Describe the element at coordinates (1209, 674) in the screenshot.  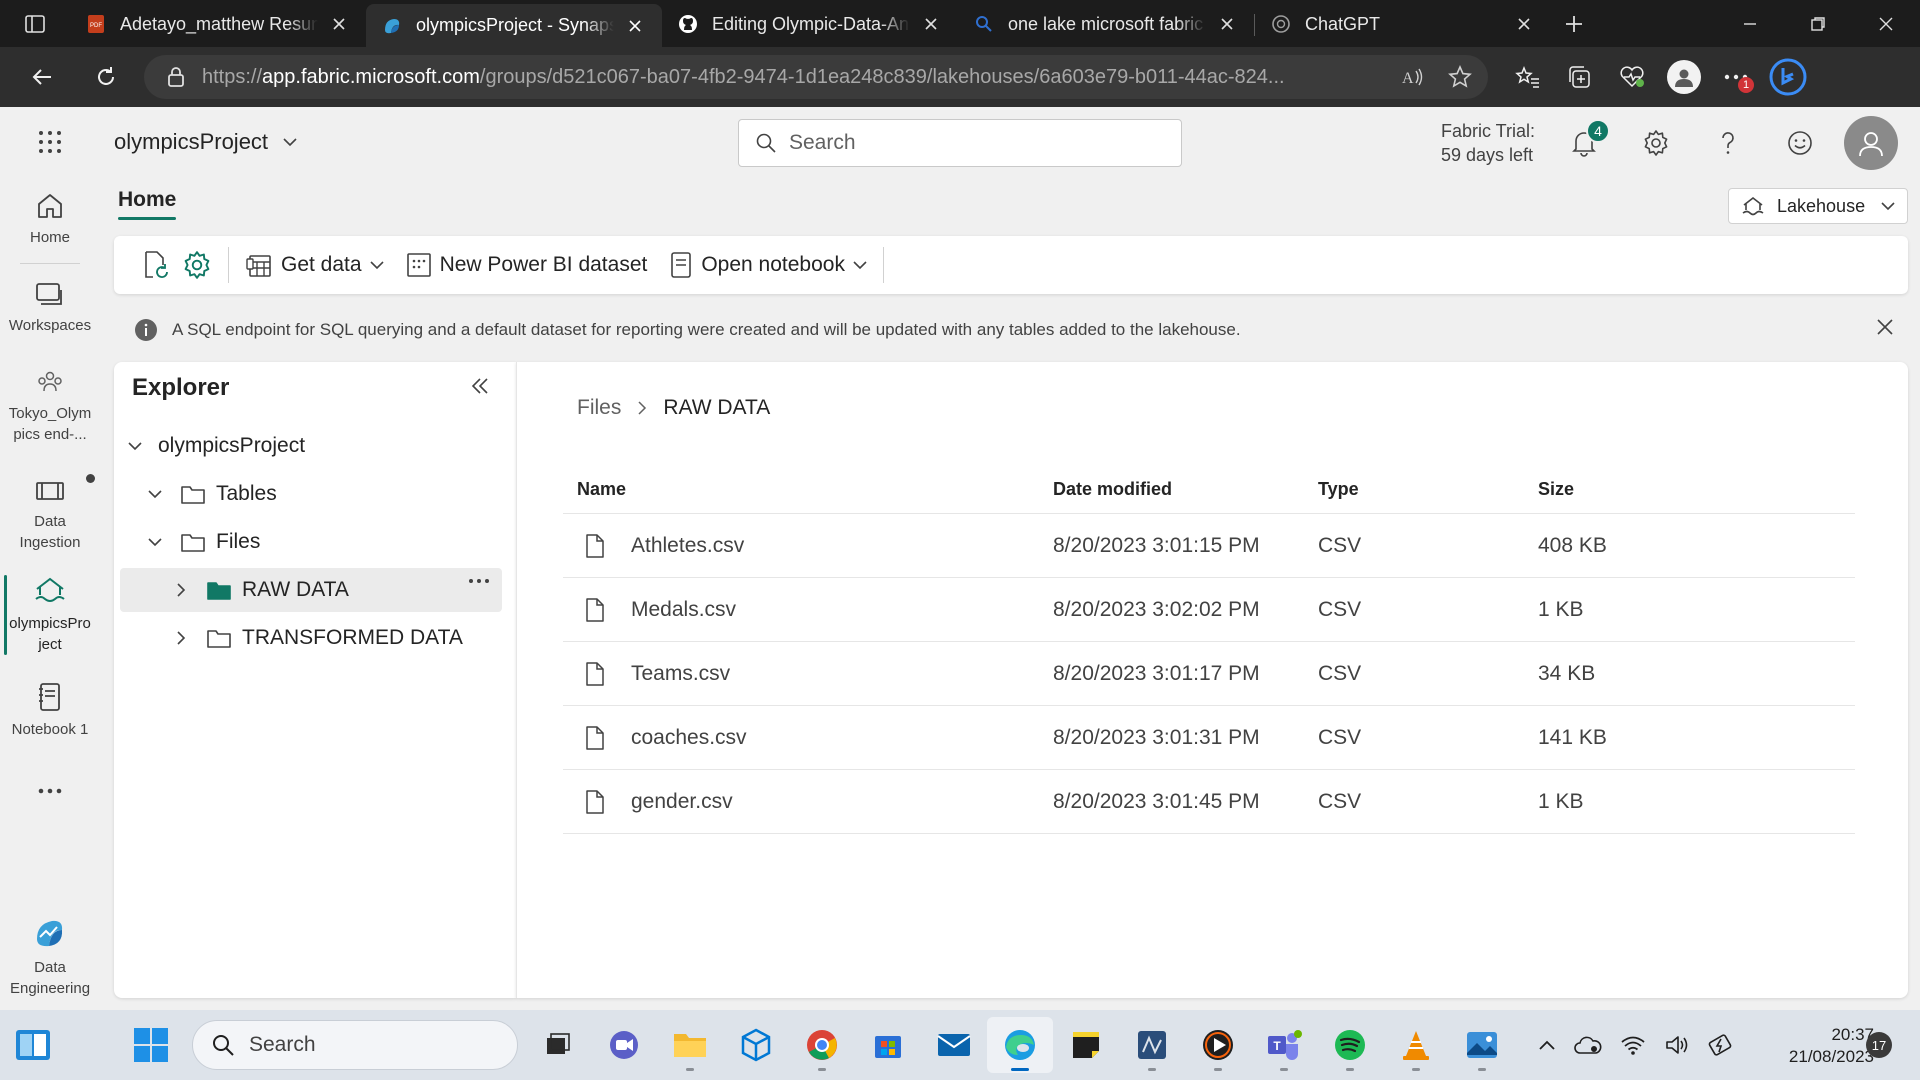
I see `table-row: Teams.csv 8/20/2023 3:01:17 PM CSV 34 KB` at that location.